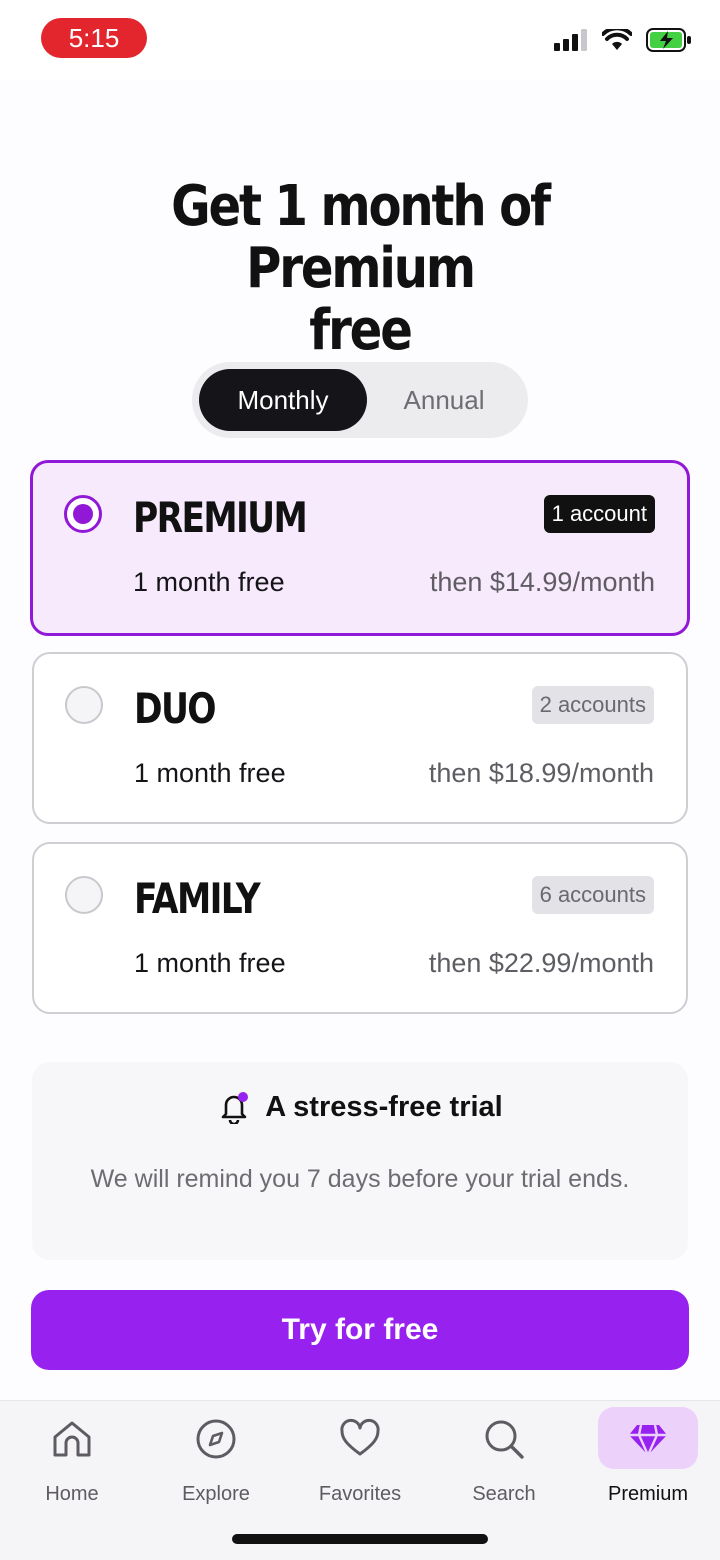 This screenshot has width=720, height=1560. I want to click on tab-label: Search, so click(504, 1494).